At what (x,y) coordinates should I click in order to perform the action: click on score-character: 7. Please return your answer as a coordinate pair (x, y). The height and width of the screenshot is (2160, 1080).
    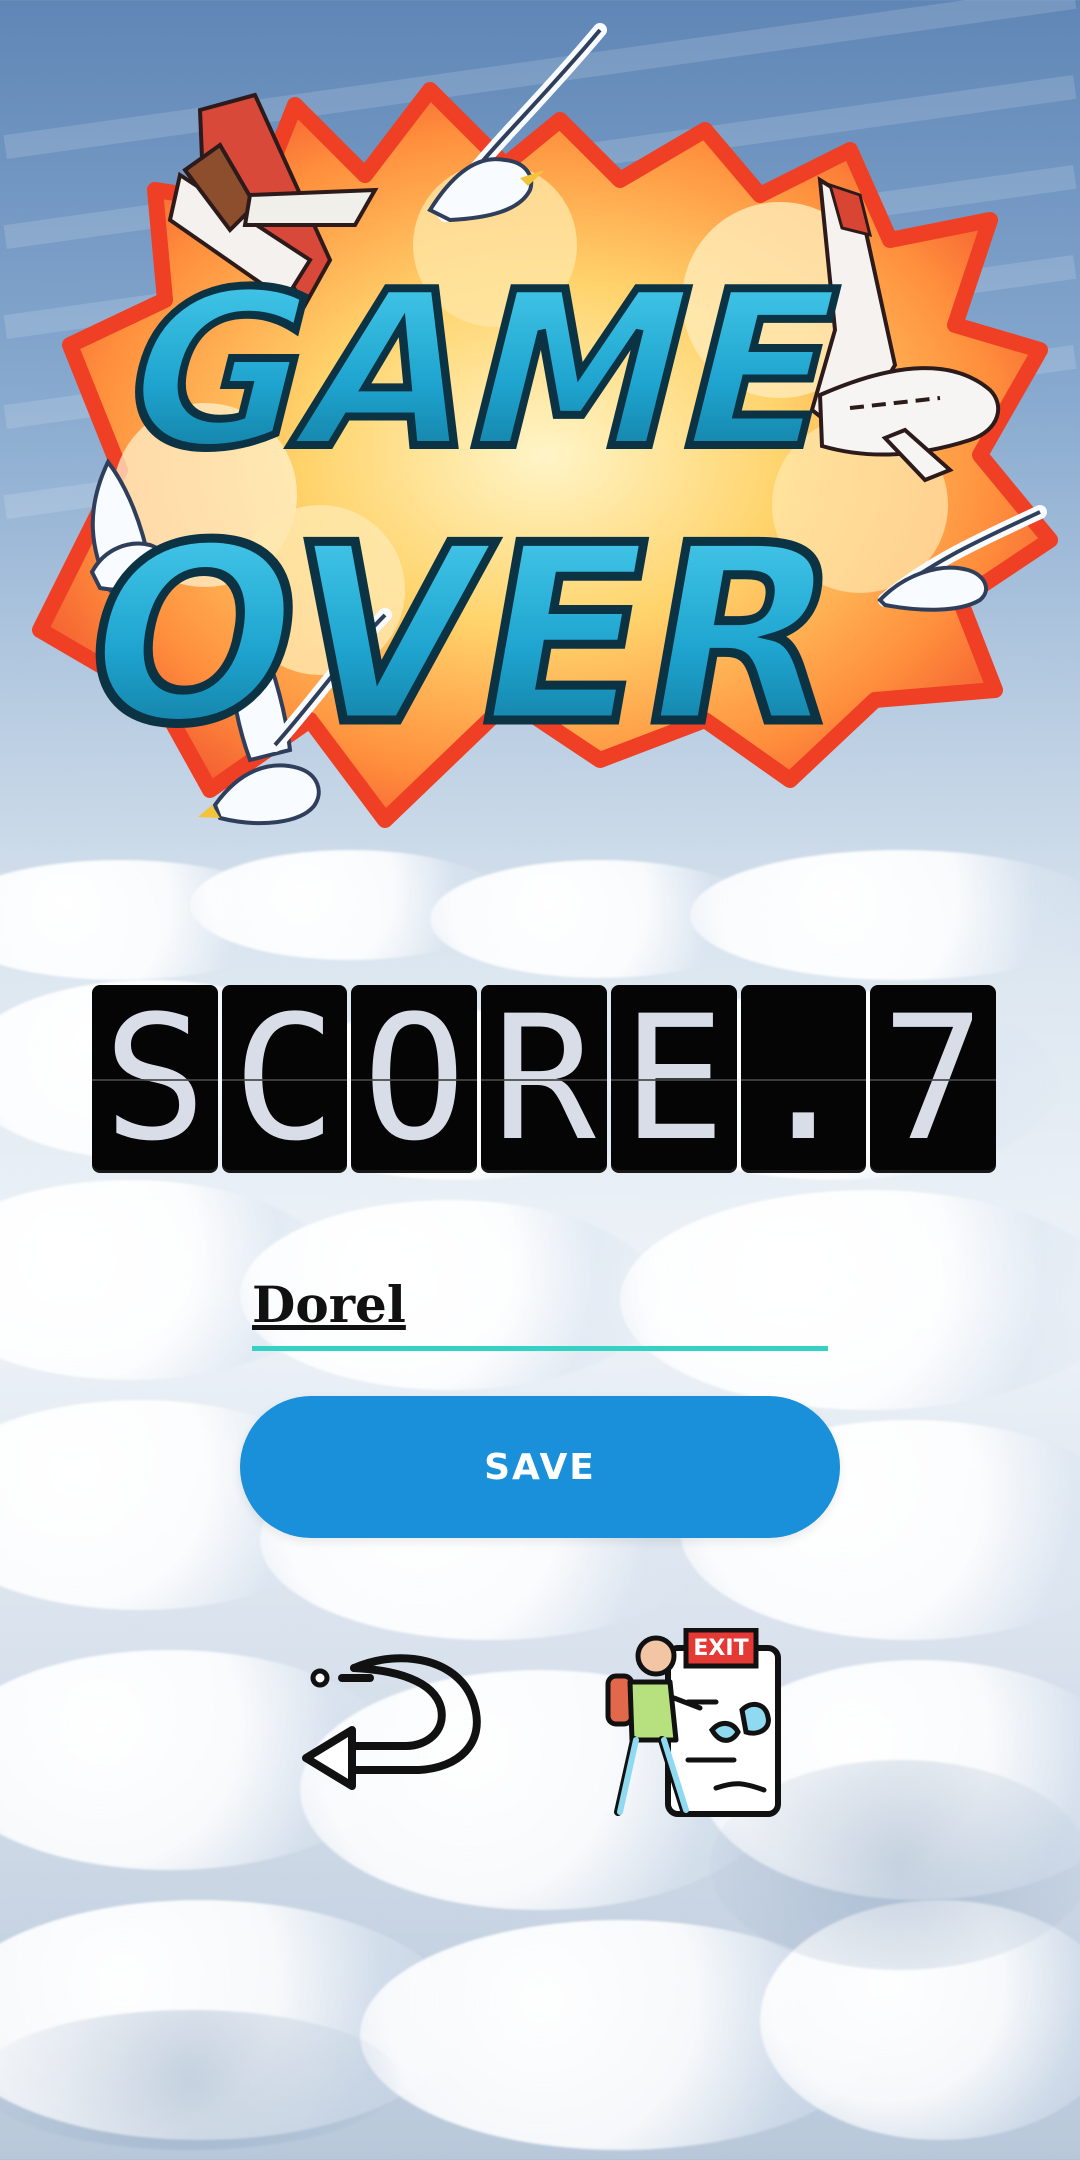
    Looking at the image, I should click on (933, 1079).